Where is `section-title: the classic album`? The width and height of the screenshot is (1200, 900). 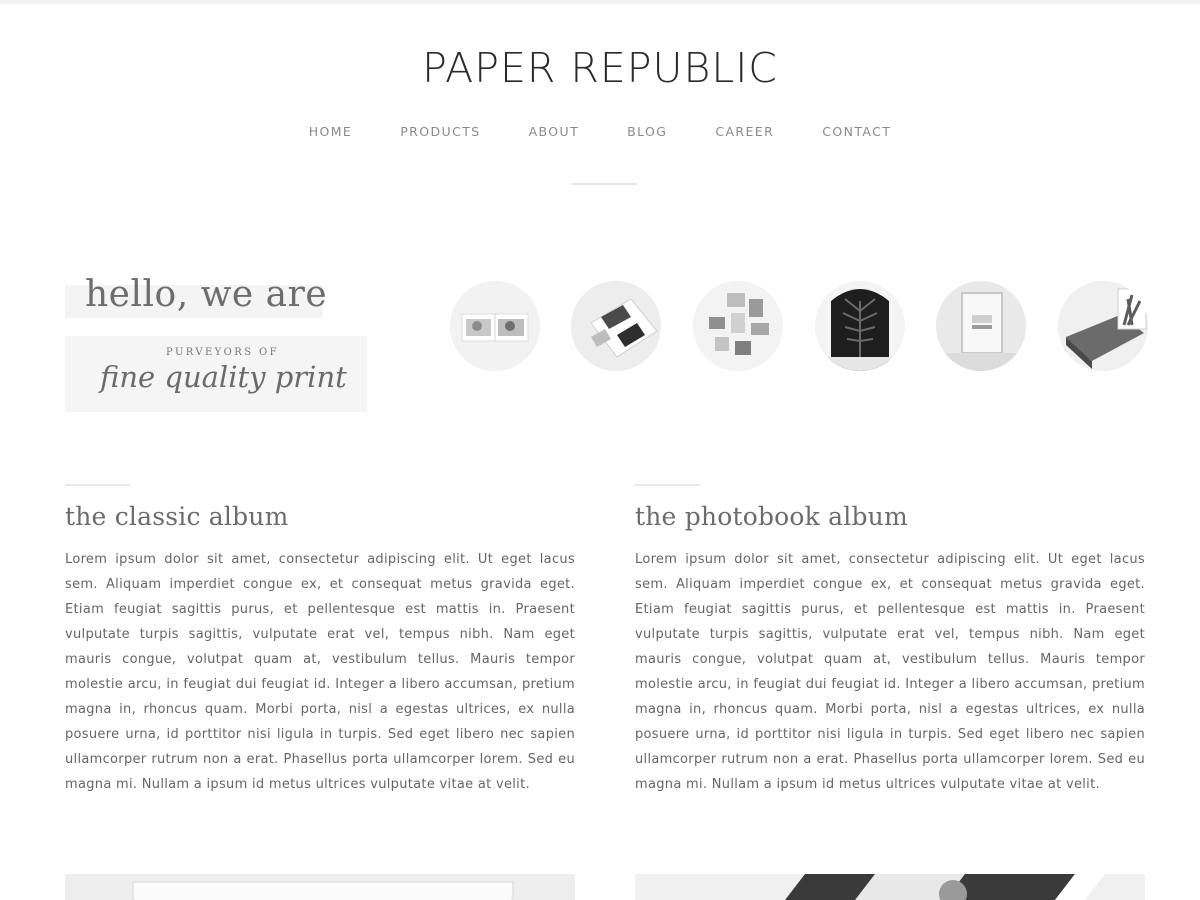 section-title: the classic album is located at coordinates (177, 516).